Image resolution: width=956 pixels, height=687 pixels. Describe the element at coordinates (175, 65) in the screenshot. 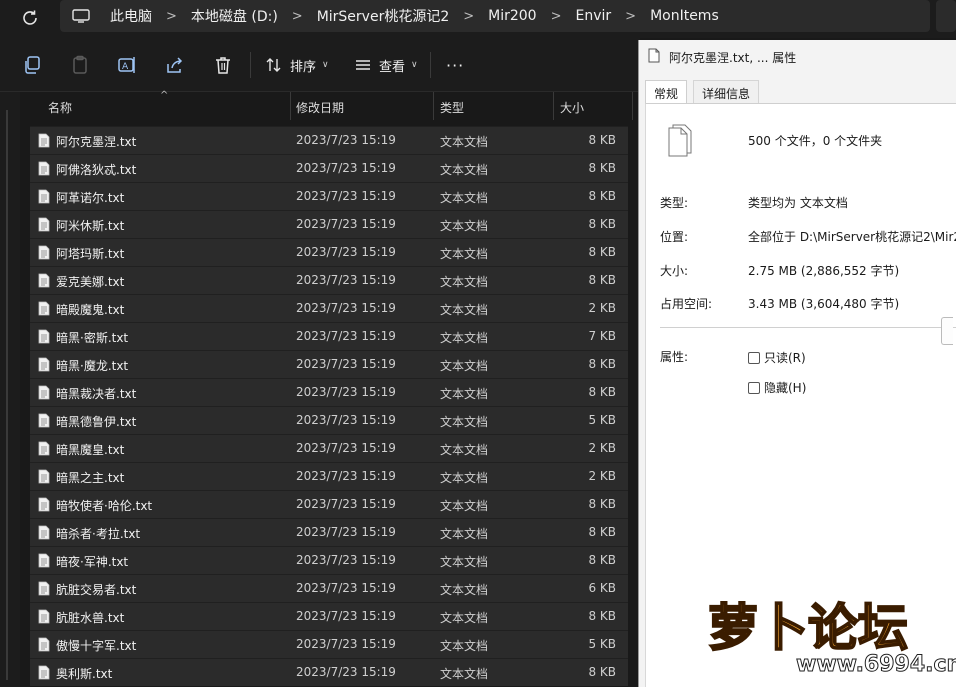

I see `share-icon` at that location.